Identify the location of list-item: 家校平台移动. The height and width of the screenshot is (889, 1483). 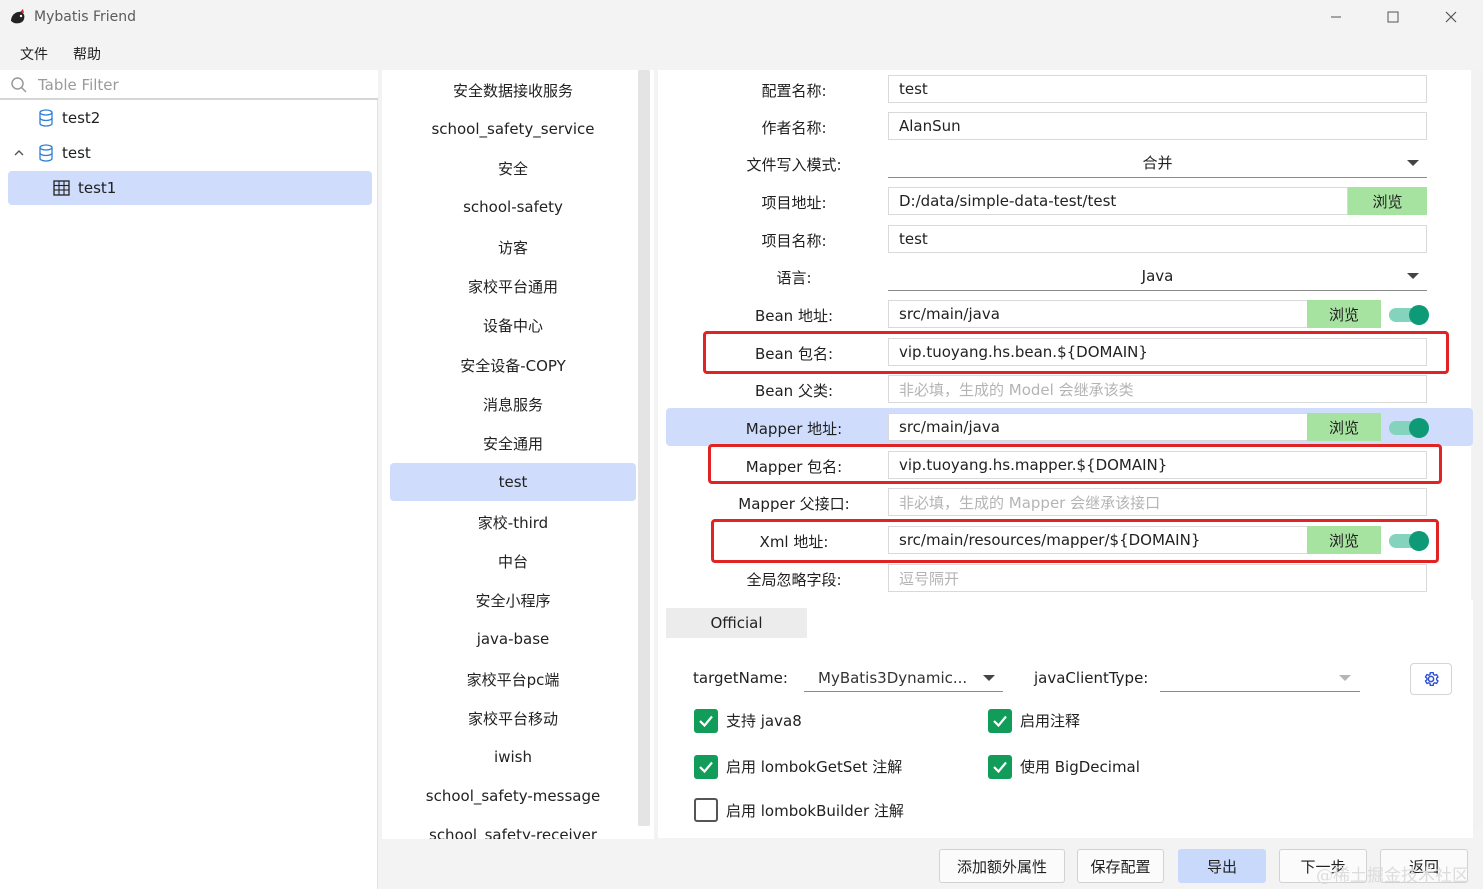
(513, 718).